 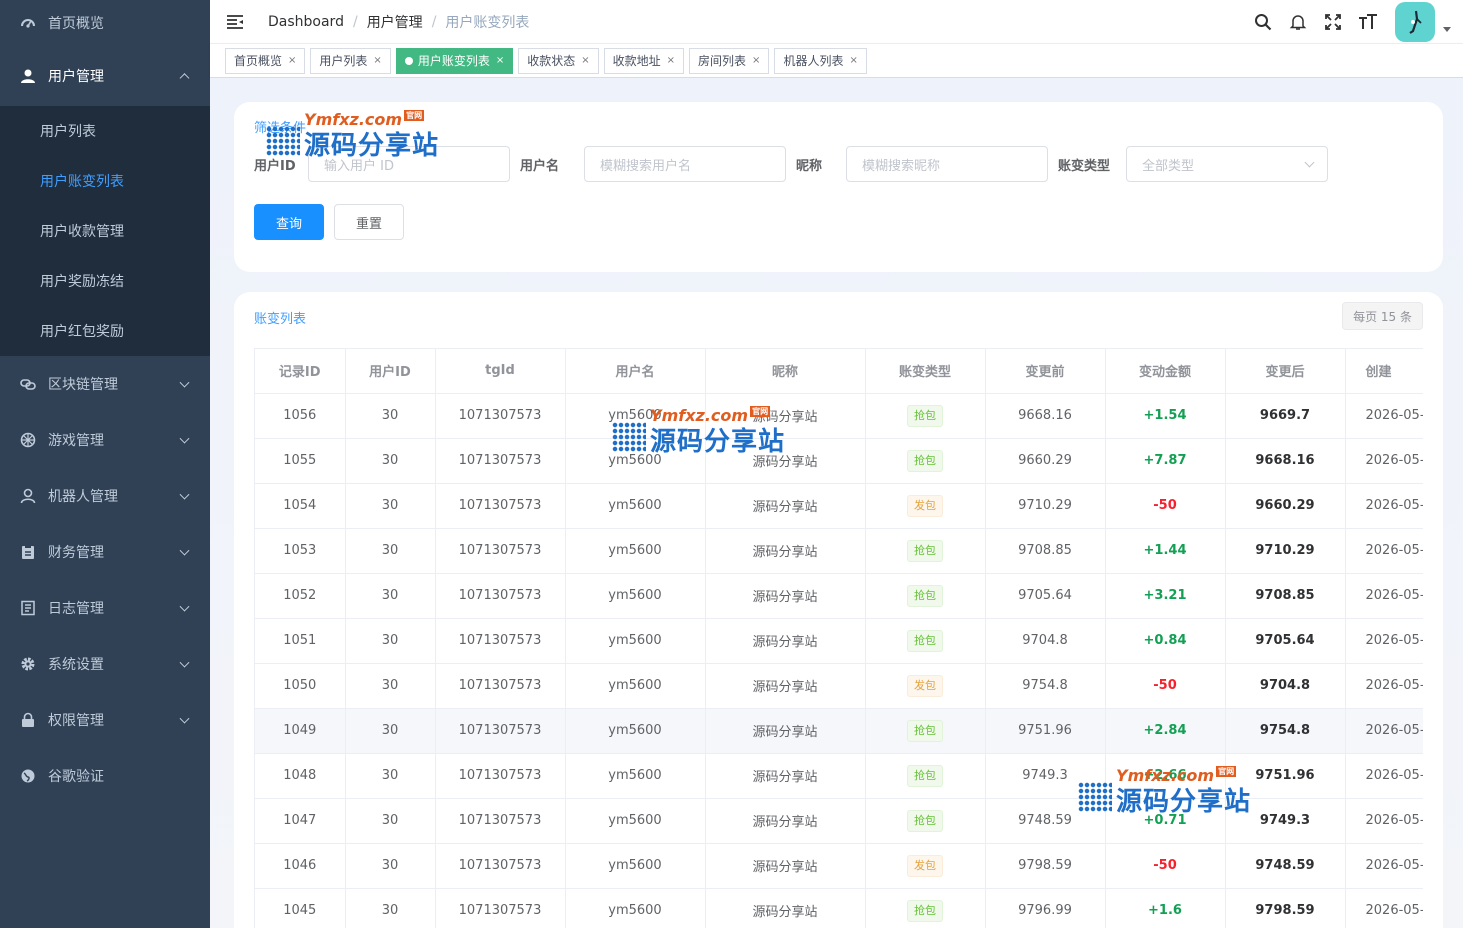 What do you see at coordinates (1045, 821) in the screenshot?
I see `cell-before: 9748.59` at bounding box center [1045, 821].